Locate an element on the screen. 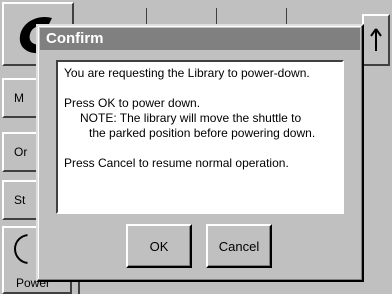  ok-button: OK is located at coordinates (159, 246).